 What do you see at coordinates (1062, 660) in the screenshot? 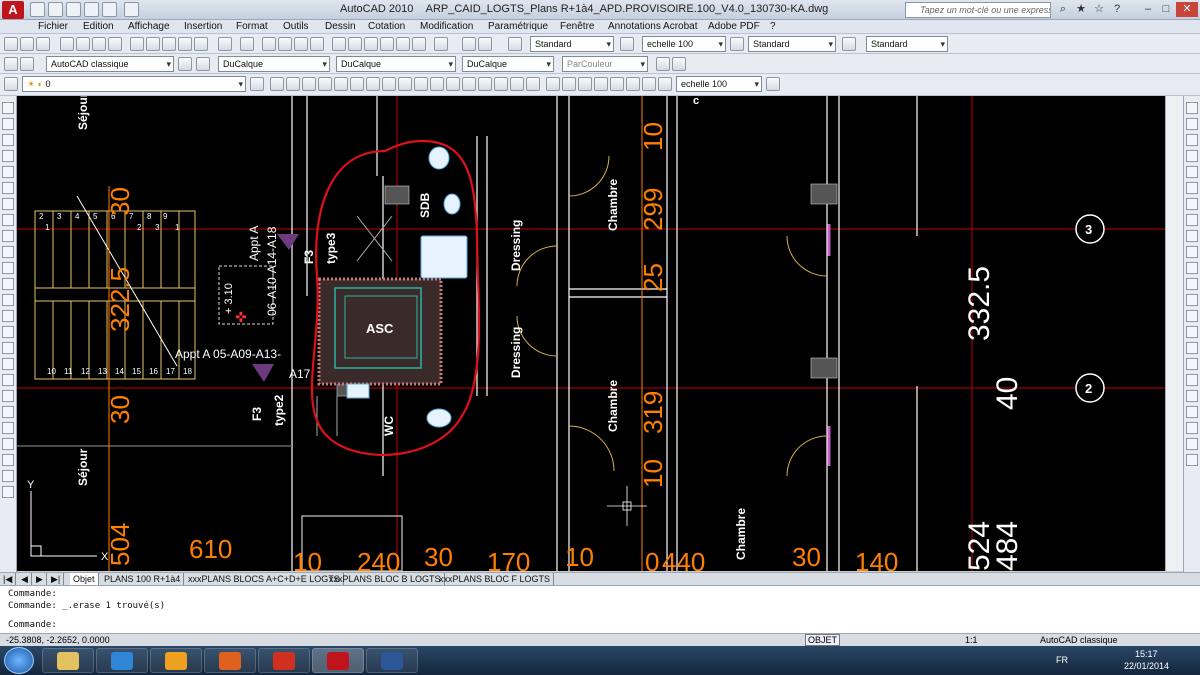
I see `language-indicator: FR` at bounding box center [1062, 660].